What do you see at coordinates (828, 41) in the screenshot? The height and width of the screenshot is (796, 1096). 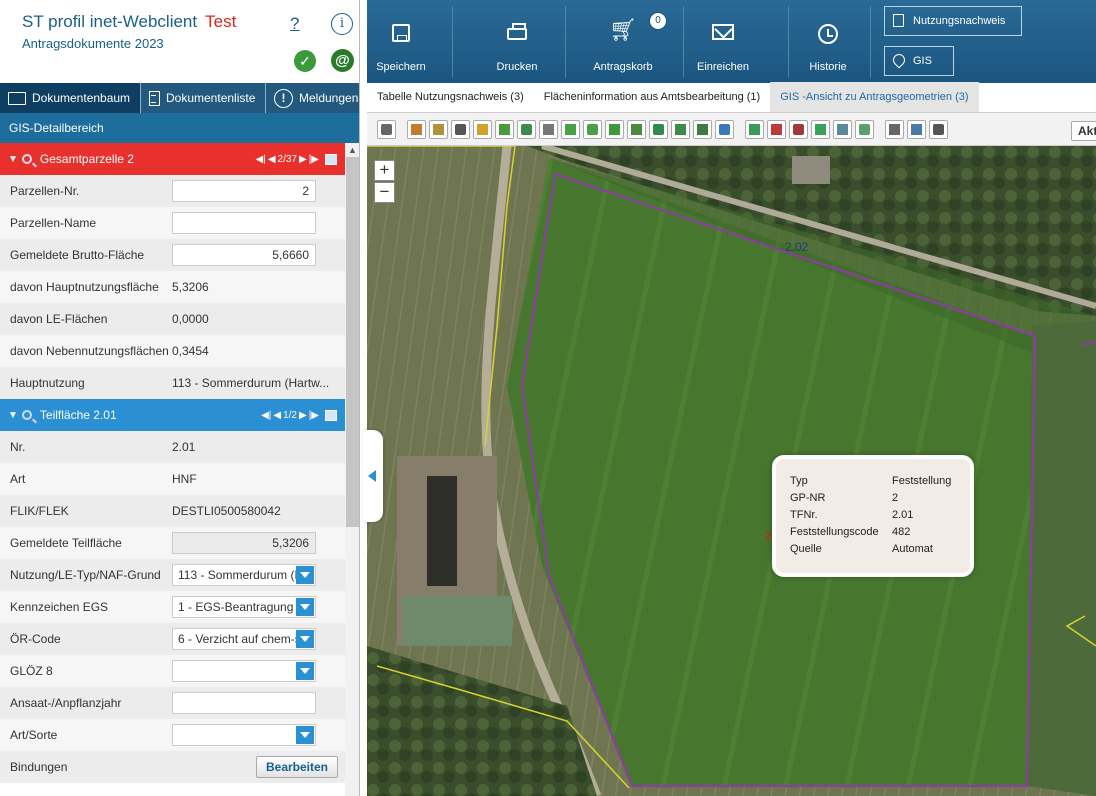 I see `history-button: Historie` at bounding box center [828, 41].